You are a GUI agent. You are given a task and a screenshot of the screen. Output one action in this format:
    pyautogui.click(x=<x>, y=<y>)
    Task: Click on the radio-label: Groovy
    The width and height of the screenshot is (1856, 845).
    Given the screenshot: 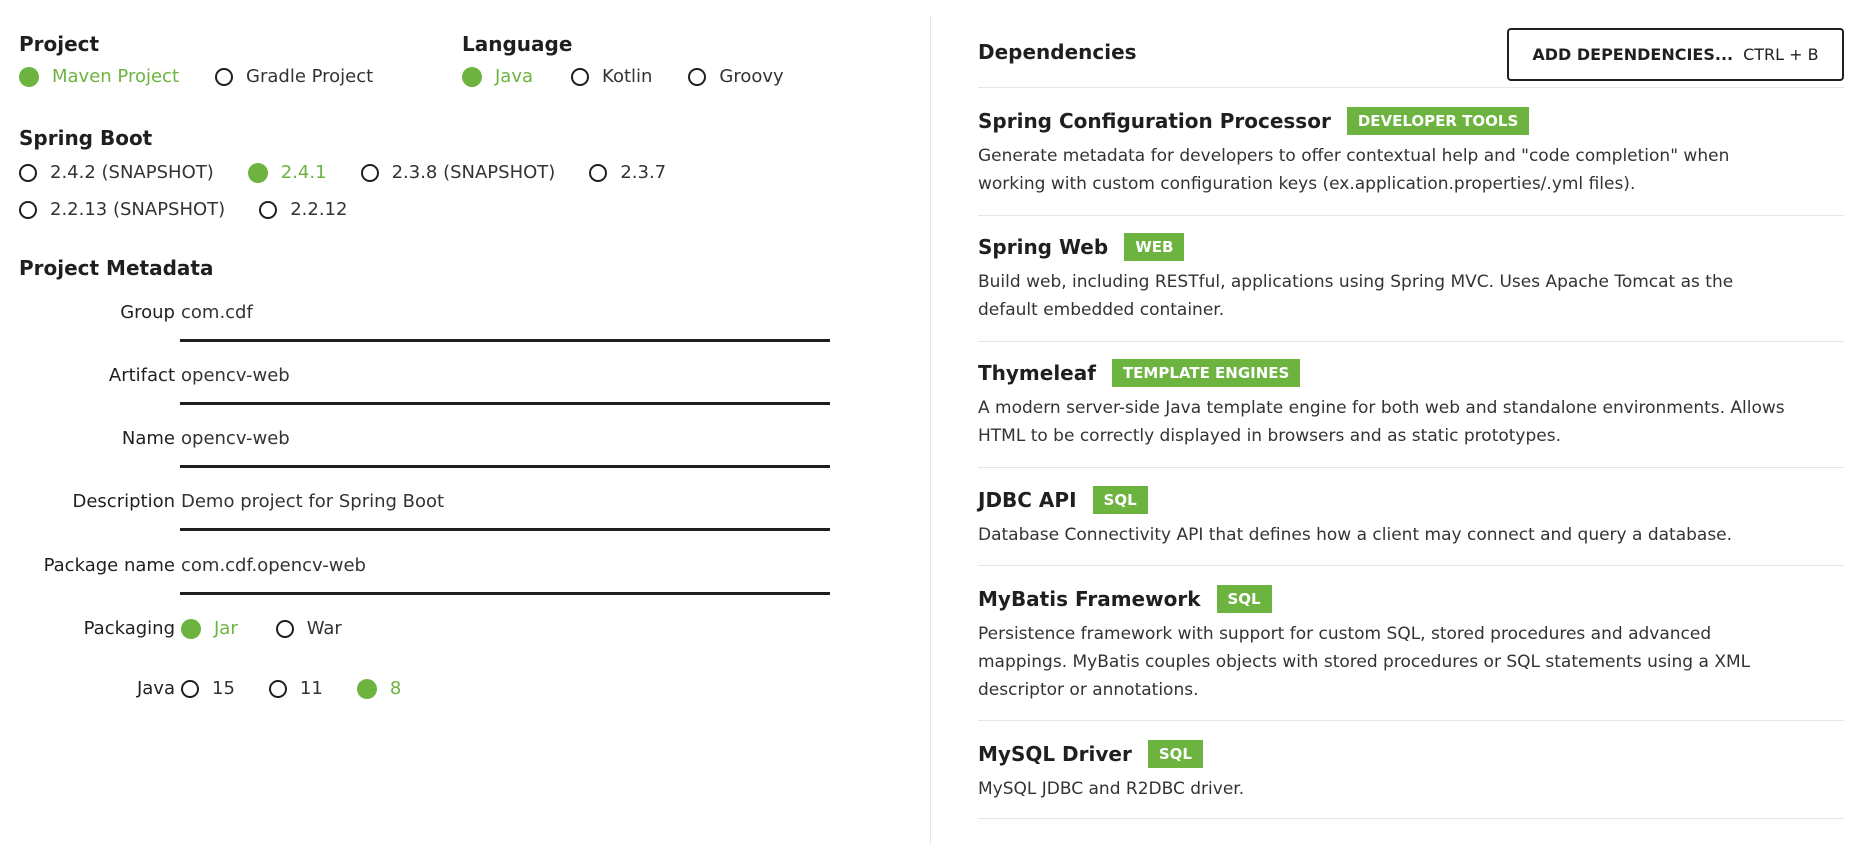 What is the action you would take?
    pyautogui.click(x=751, y=76)
    